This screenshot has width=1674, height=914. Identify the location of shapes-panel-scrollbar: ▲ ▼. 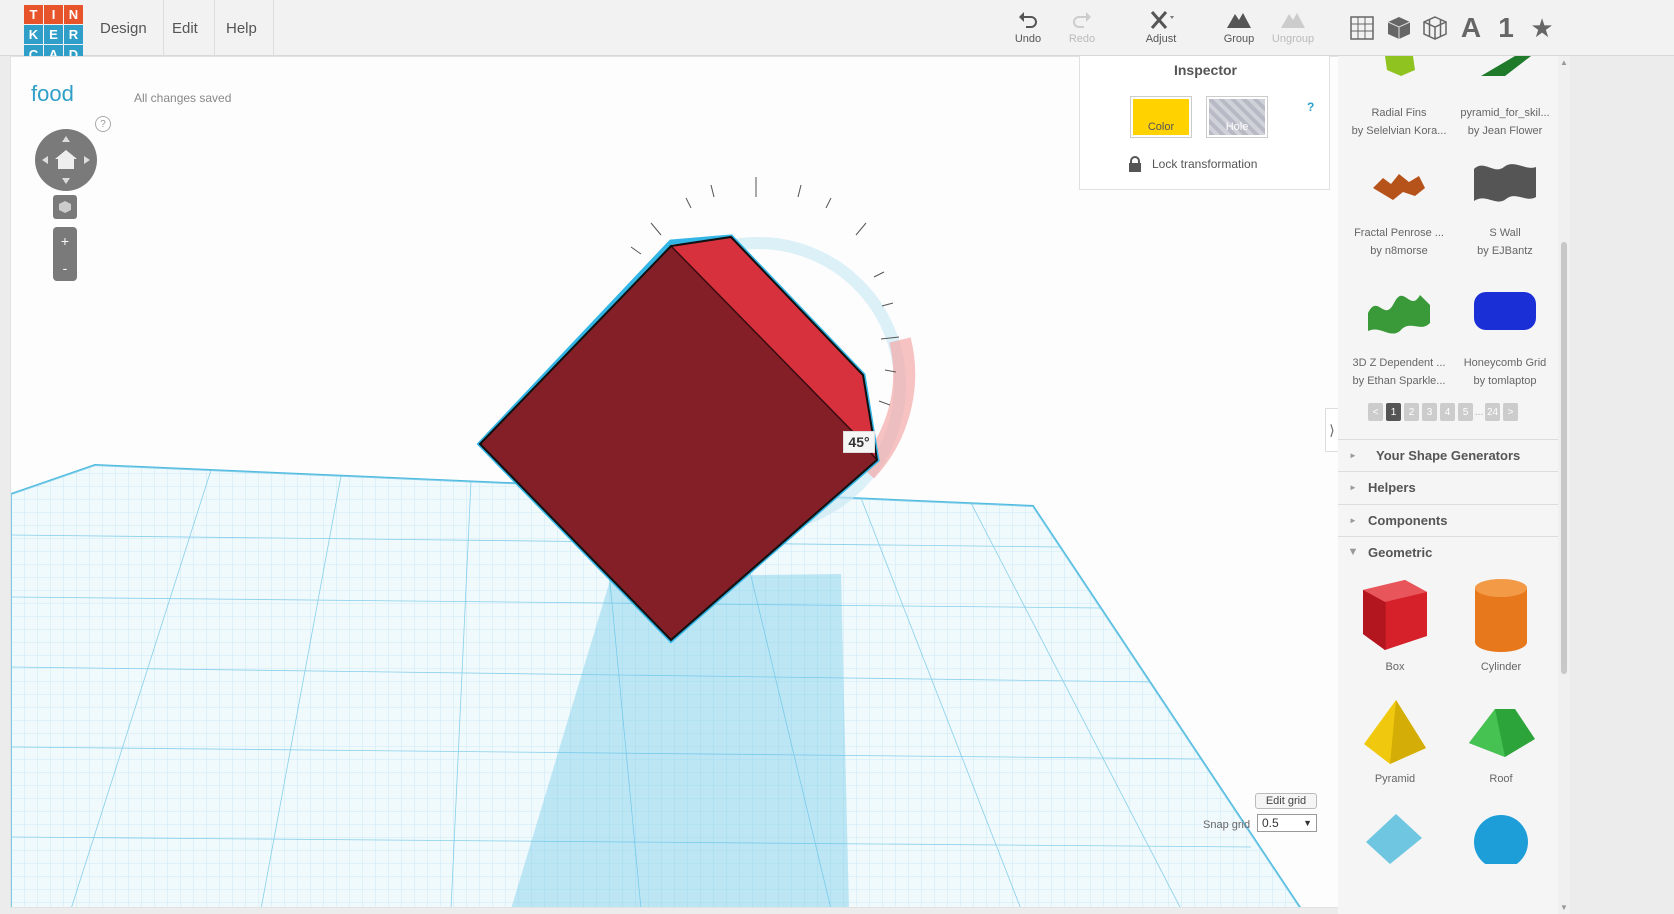
(1564, 485).